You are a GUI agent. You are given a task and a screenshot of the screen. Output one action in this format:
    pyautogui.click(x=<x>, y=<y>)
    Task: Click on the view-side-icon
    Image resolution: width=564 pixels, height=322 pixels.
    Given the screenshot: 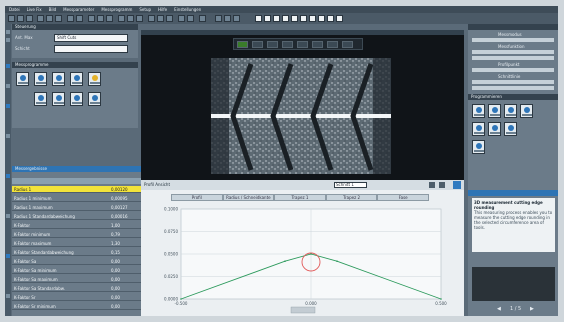 What is the action you would take?
    pyautogui.click(x=236, y=18)
    